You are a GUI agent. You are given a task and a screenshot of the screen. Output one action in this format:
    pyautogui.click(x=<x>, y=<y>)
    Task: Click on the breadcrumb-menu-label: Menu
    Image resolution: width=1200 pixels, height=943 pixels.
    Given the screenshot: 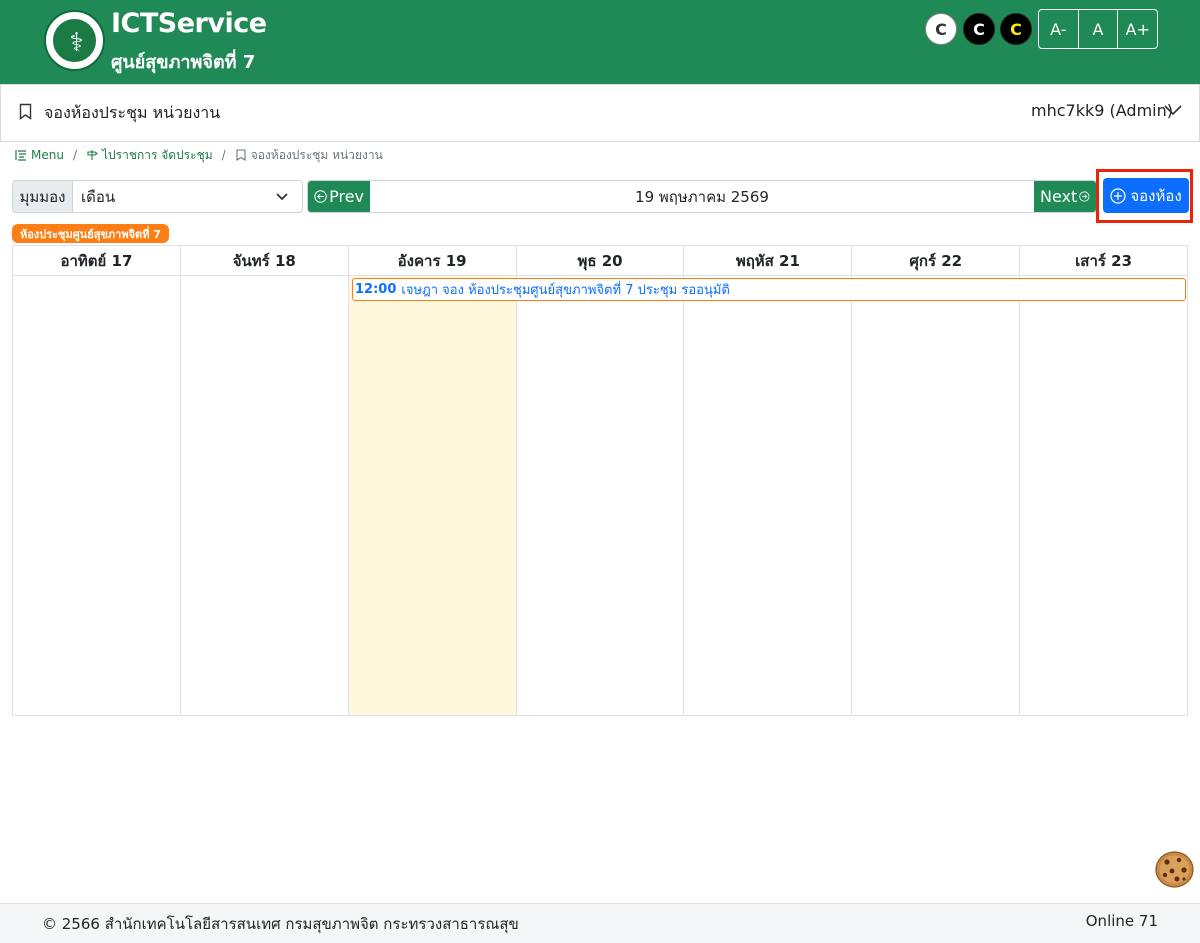 What is the action you would take?
    pyautogui.click(x=47, y=155)
    